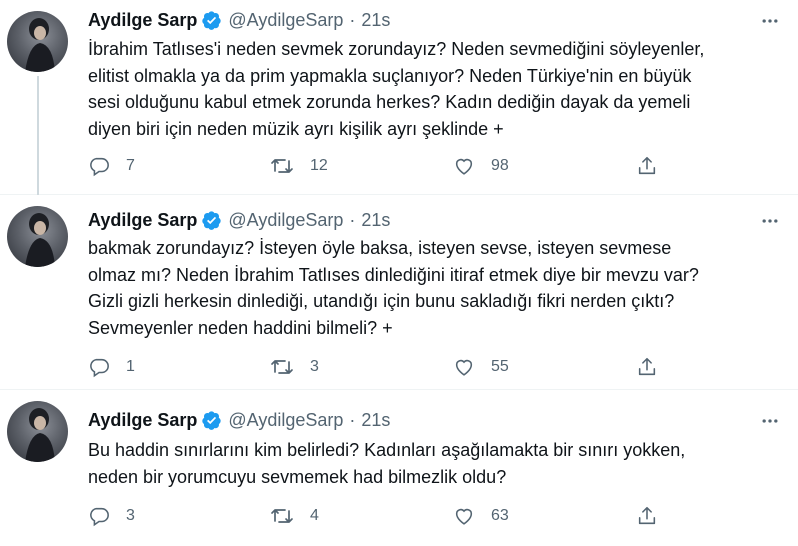 The width and height of the screenshot is (798, 546). Describe the element at coordinates (433, 166) in the screenshot. I see `tweet-actions: 7 12 98` at that location.